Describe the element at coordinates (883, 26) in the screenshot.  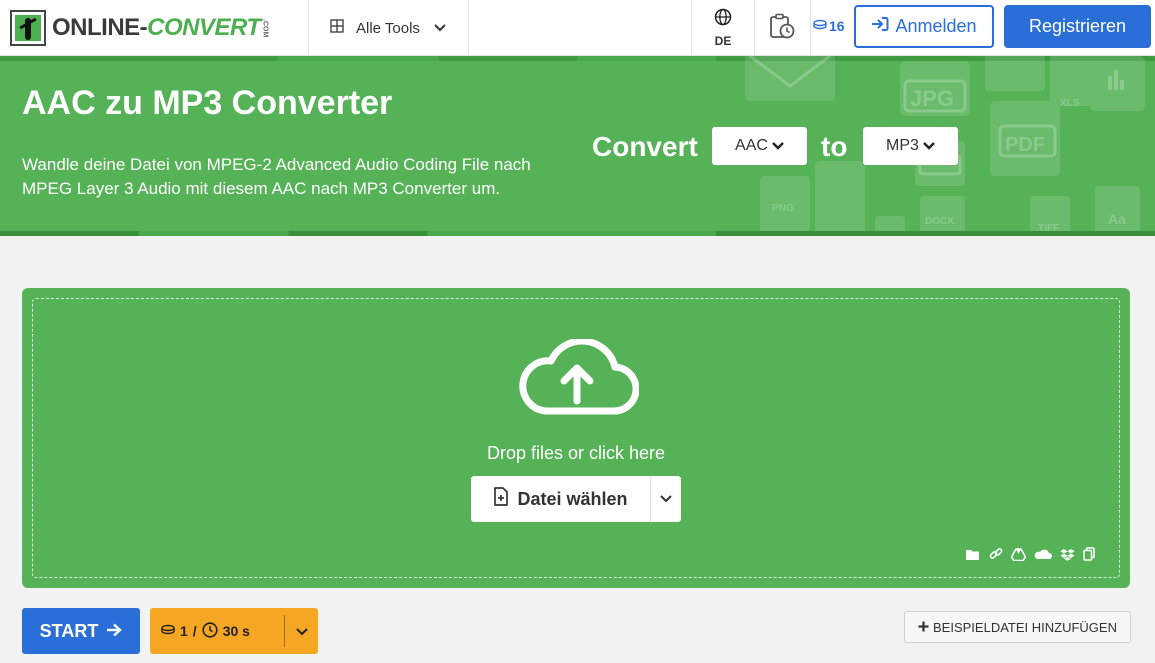
I see `sign-in-icon` at that location.